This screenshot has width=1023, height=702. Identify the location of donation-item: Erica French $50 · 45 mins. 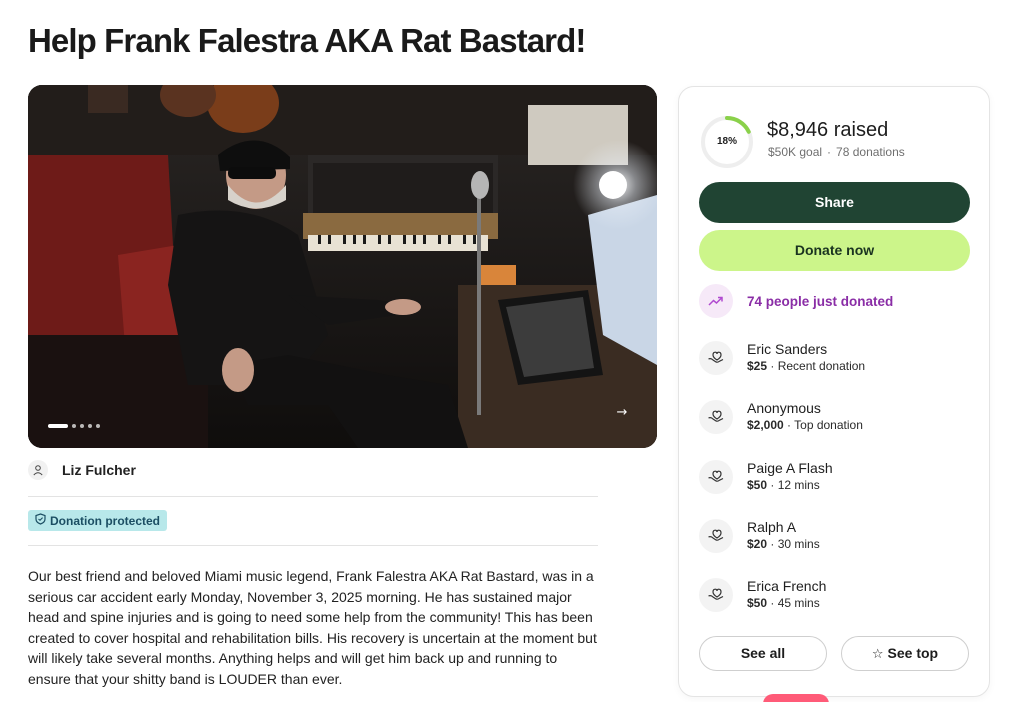
(762, 595).